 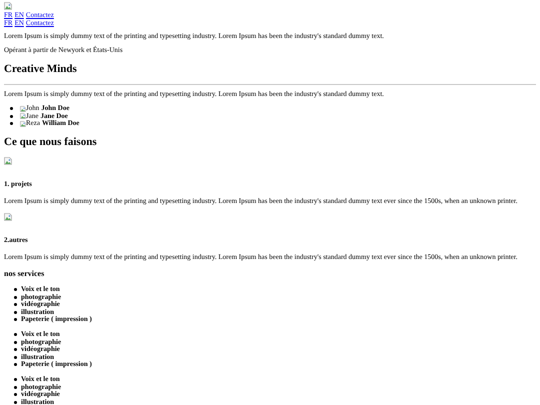 I want to click on section-heading: Ce que nous faisons, so click(x=50, y=142).